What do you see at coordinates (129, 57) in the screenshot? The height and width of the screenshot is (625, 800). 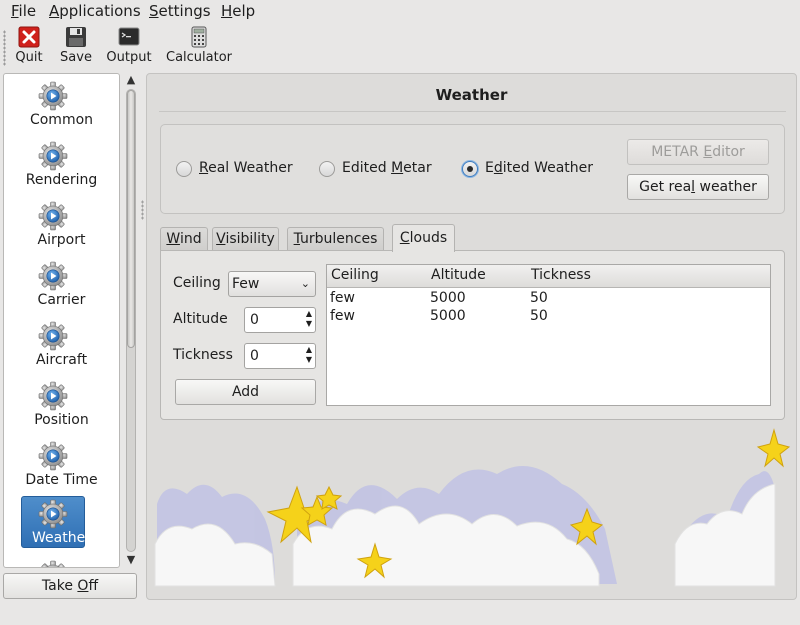 I see `output-label: Output` at bounding box center [129, 57].